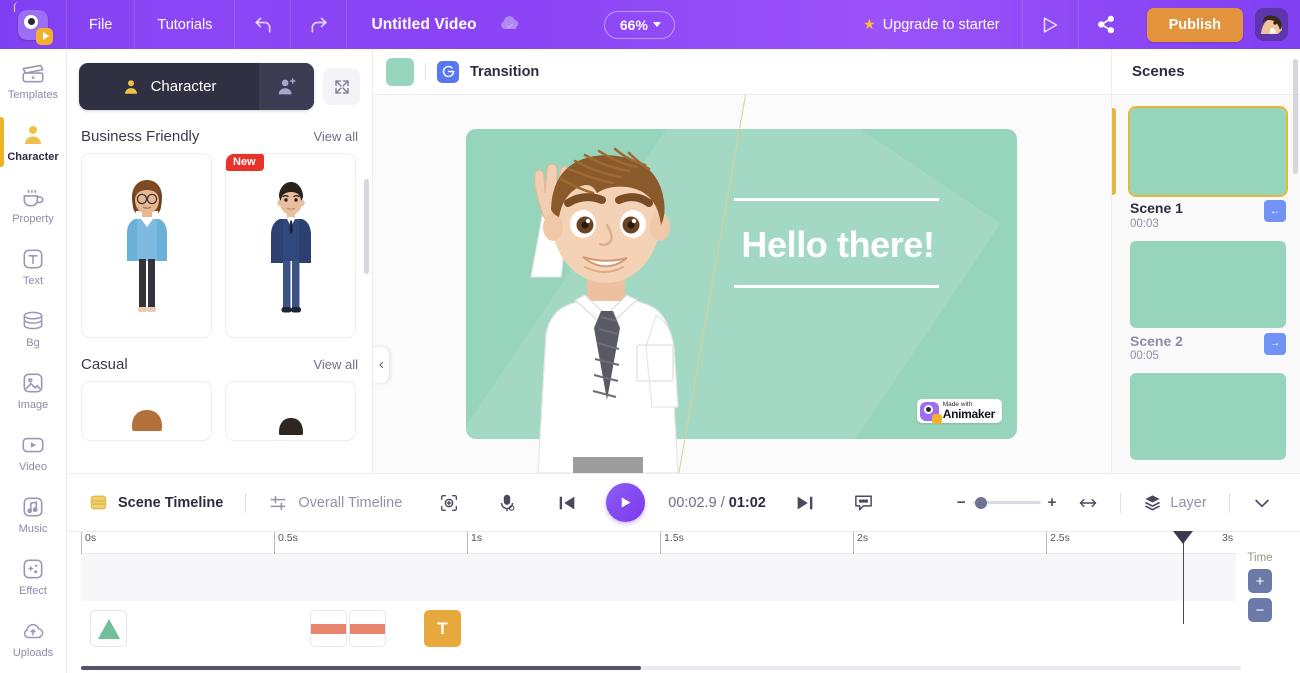 The height and width of the screenshot is (673, 1300). I want to click on logo-play-icon, so click(44, 36).